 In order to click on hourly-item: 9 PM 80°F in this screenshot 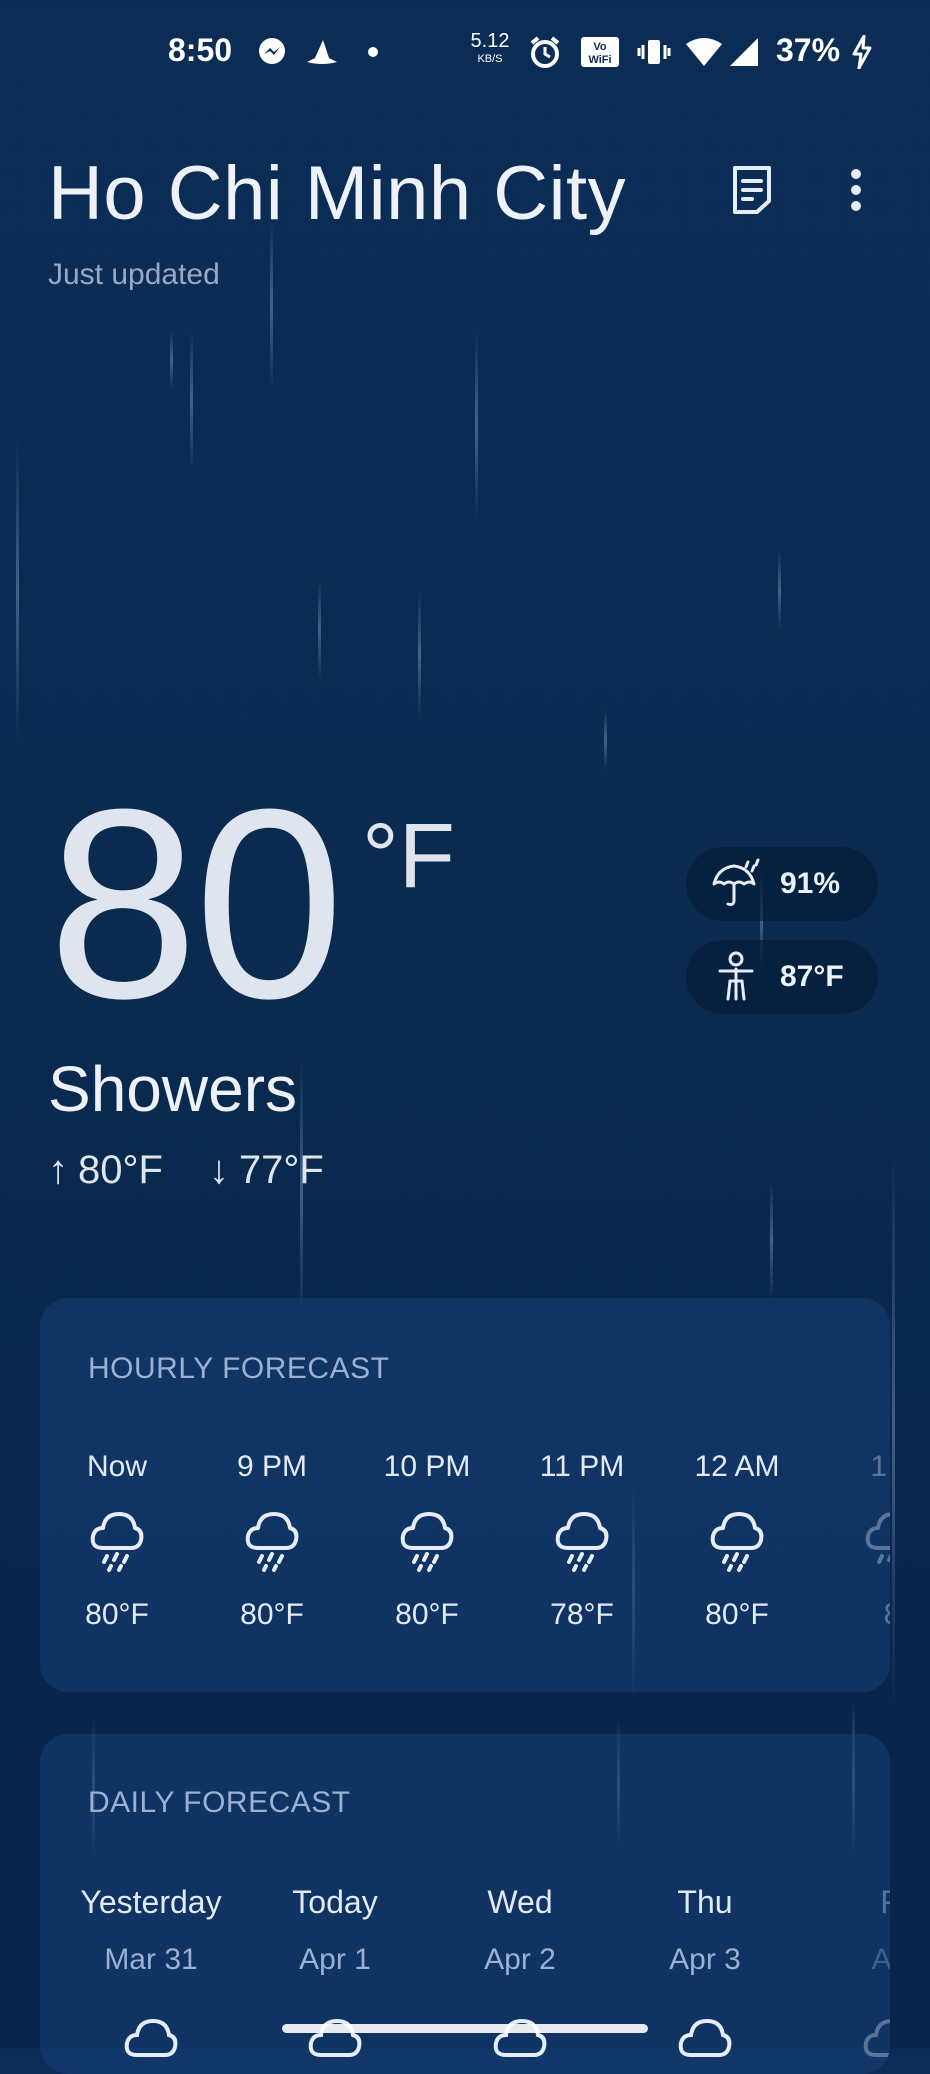, I will do `click(272, 1541)`.